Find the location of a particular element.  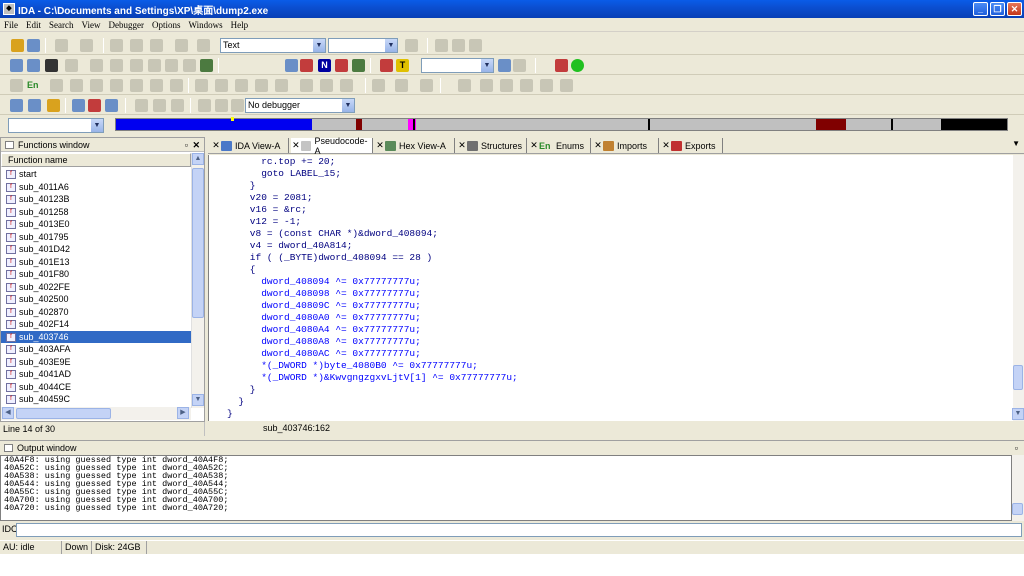

function-list-item: f sub_403E9E is located at coordinates (96, 362).